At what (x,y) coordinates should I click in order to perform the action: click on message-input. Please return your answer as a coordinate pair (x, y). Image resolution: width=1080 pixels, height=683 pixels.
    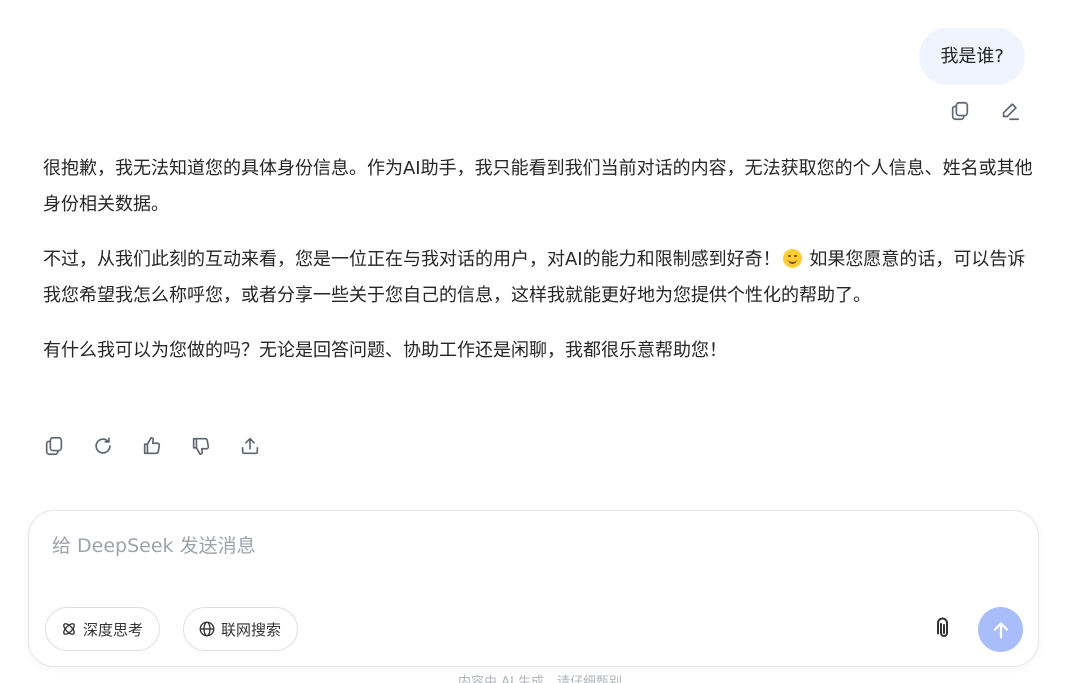
    Looking at the image, I should click on (527, 561).